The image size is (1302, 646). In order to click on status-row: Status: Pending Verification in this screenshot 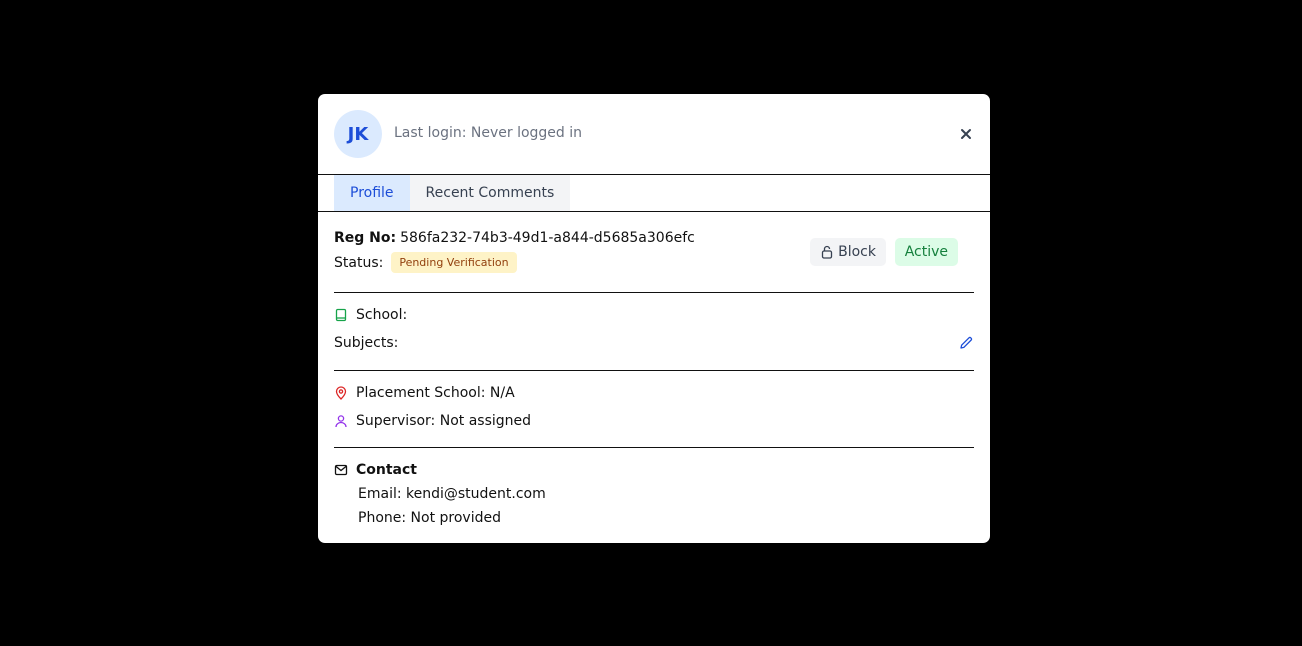, I will do `click(425, 262)`.